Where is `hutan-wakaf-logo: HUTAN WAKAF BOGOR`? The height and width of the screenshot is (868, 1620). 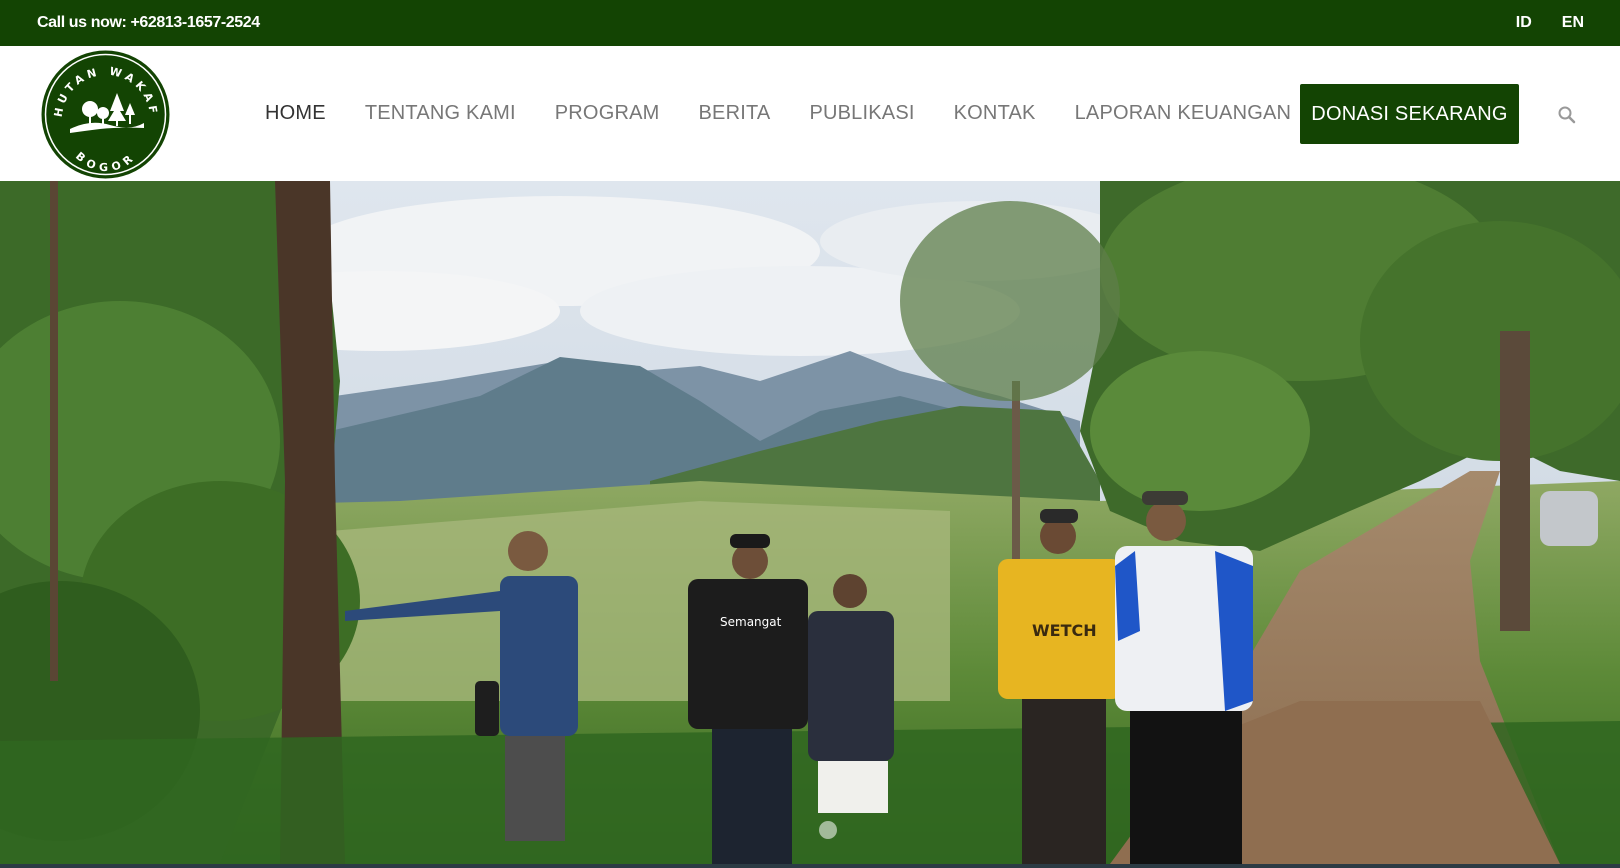
hutan-wakaf-logo: HUTAN WAKAF BOGOR is located at coordinates (105, 114).